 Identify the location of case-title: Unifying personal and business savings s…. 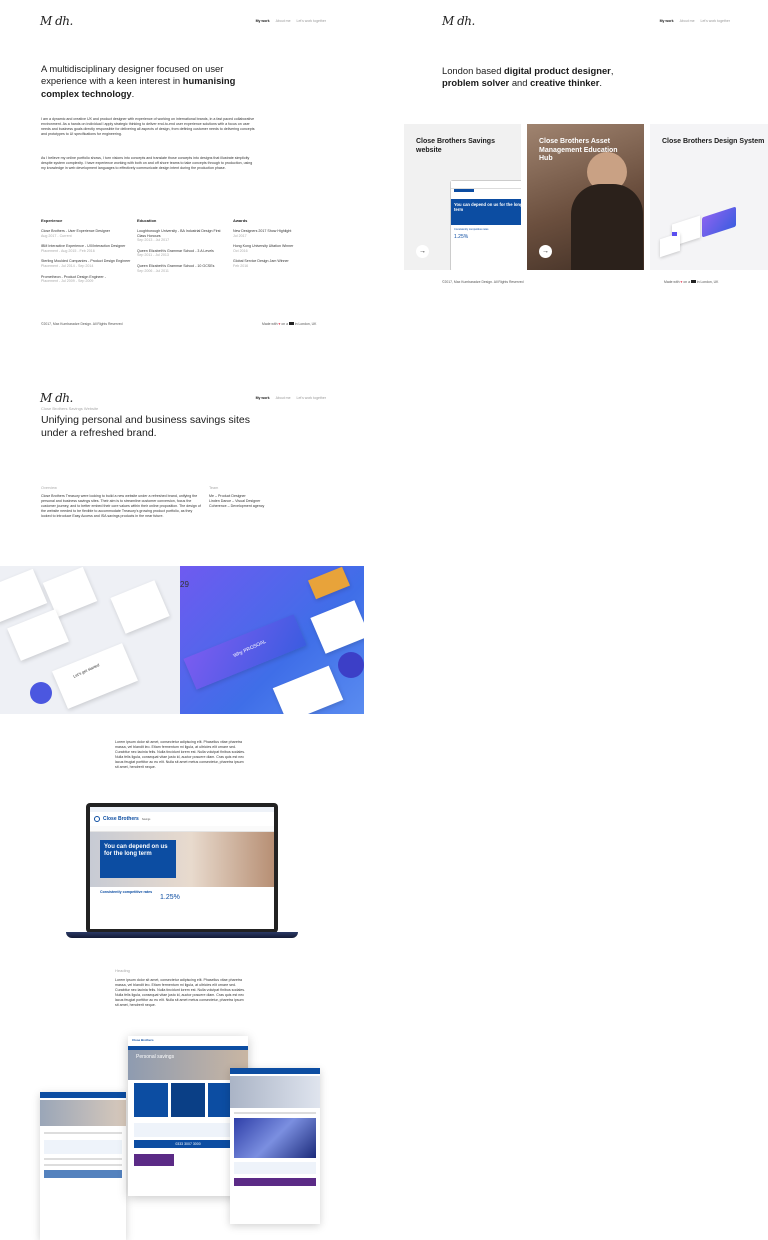
(145, 426).